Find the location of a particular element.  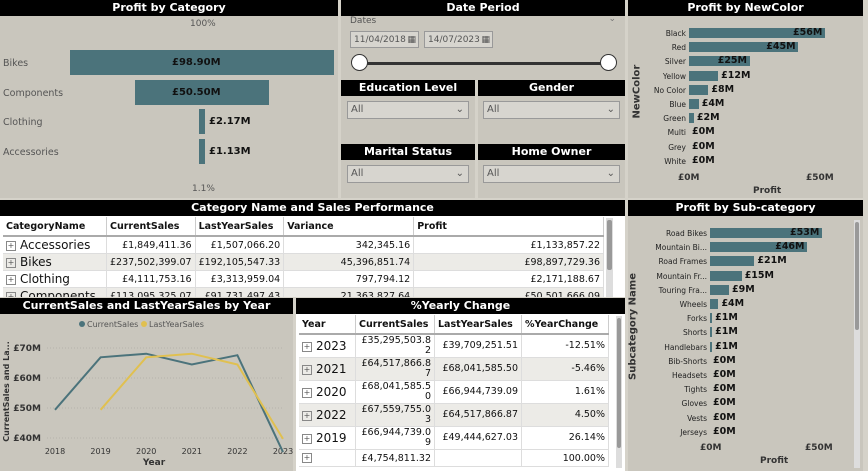

column-header: Profit is located at coordinates (508, 227).